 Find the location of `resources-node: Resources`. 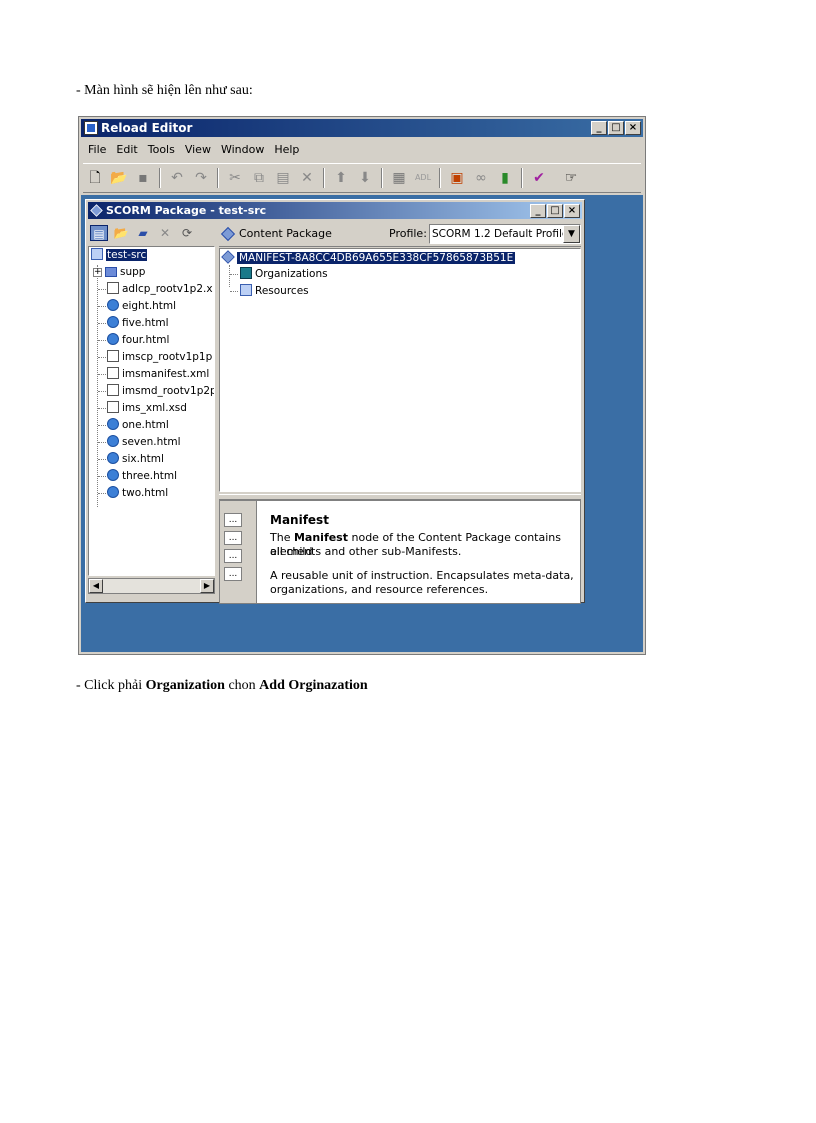

resources-node: Resources is located at coordinates (274, 291).